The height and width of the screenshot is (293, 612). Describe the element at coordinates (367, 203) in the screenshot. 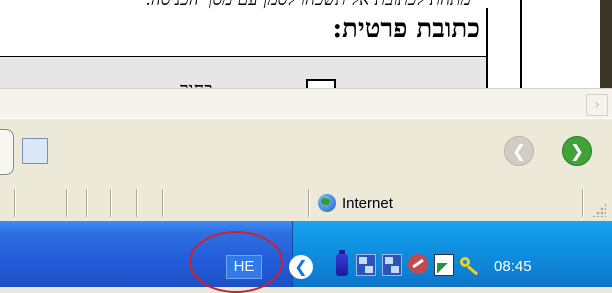

I see `zone-label: Internet` at that location.